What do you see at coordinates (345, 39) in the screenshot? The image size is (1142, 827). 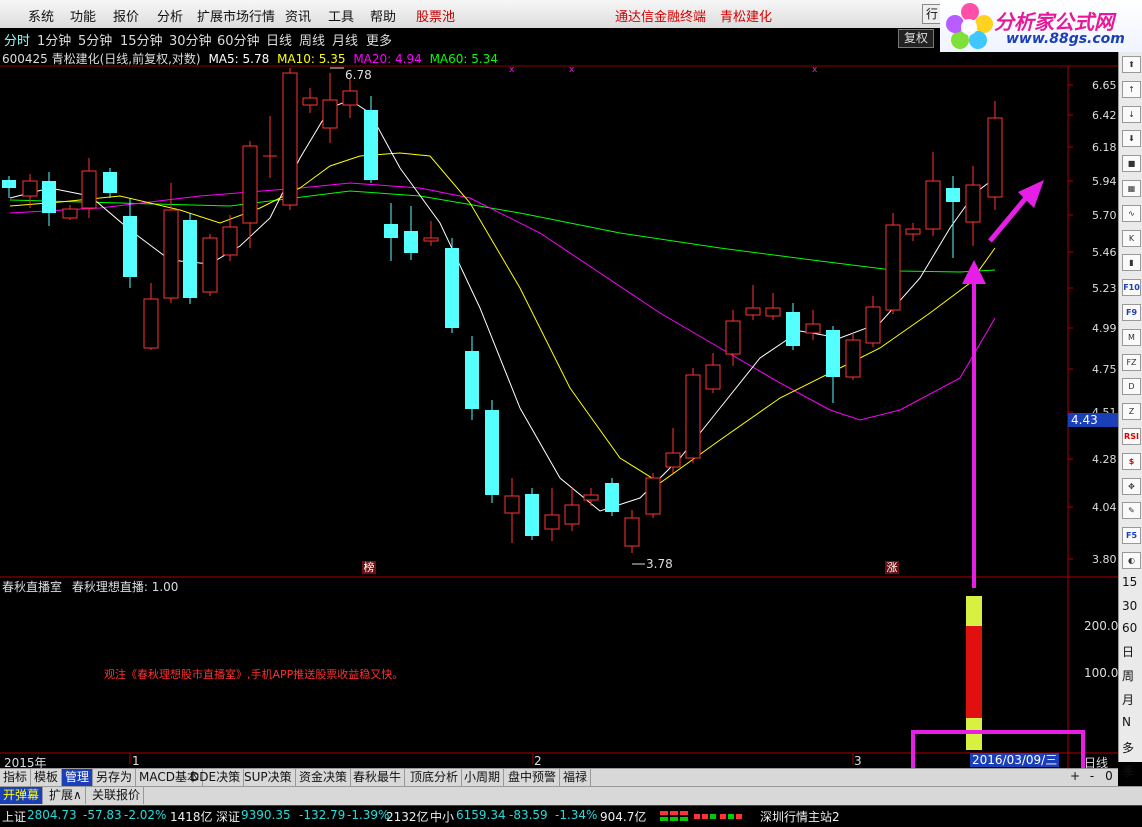 I see `period-monthly: 月线` at bounding box center [345, 39].